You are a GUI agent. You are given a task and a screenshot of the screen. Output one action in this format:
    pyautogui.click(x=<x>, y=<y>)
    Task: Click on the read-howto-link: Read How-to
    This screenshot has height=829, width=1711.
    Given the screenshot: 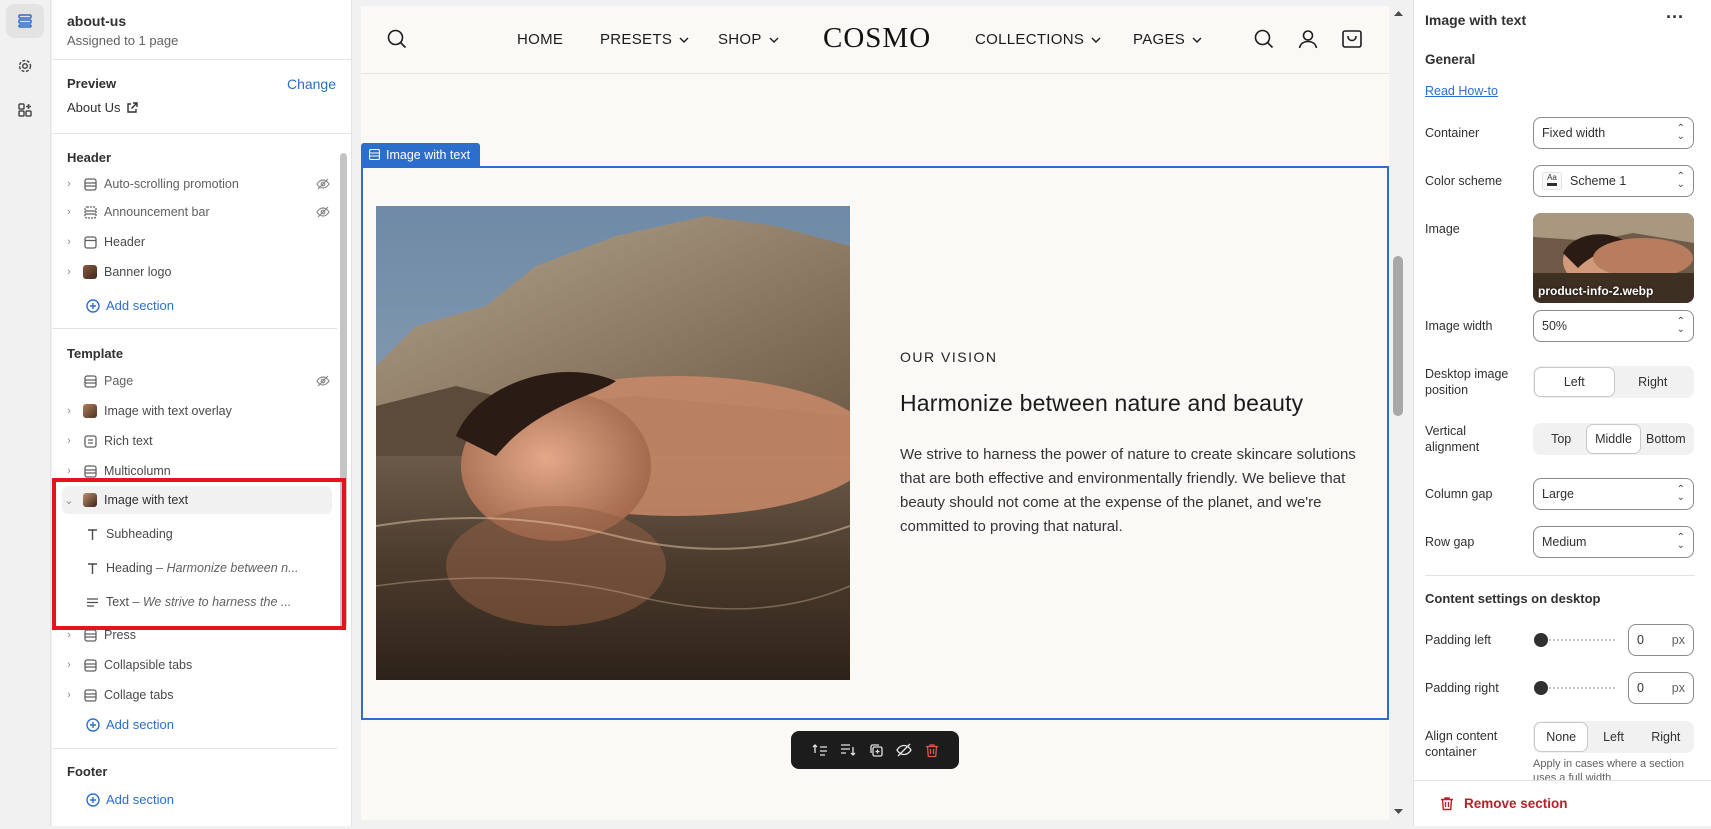 What is the action you would take?
    pyautogui.click(x=1461, y=91)
    